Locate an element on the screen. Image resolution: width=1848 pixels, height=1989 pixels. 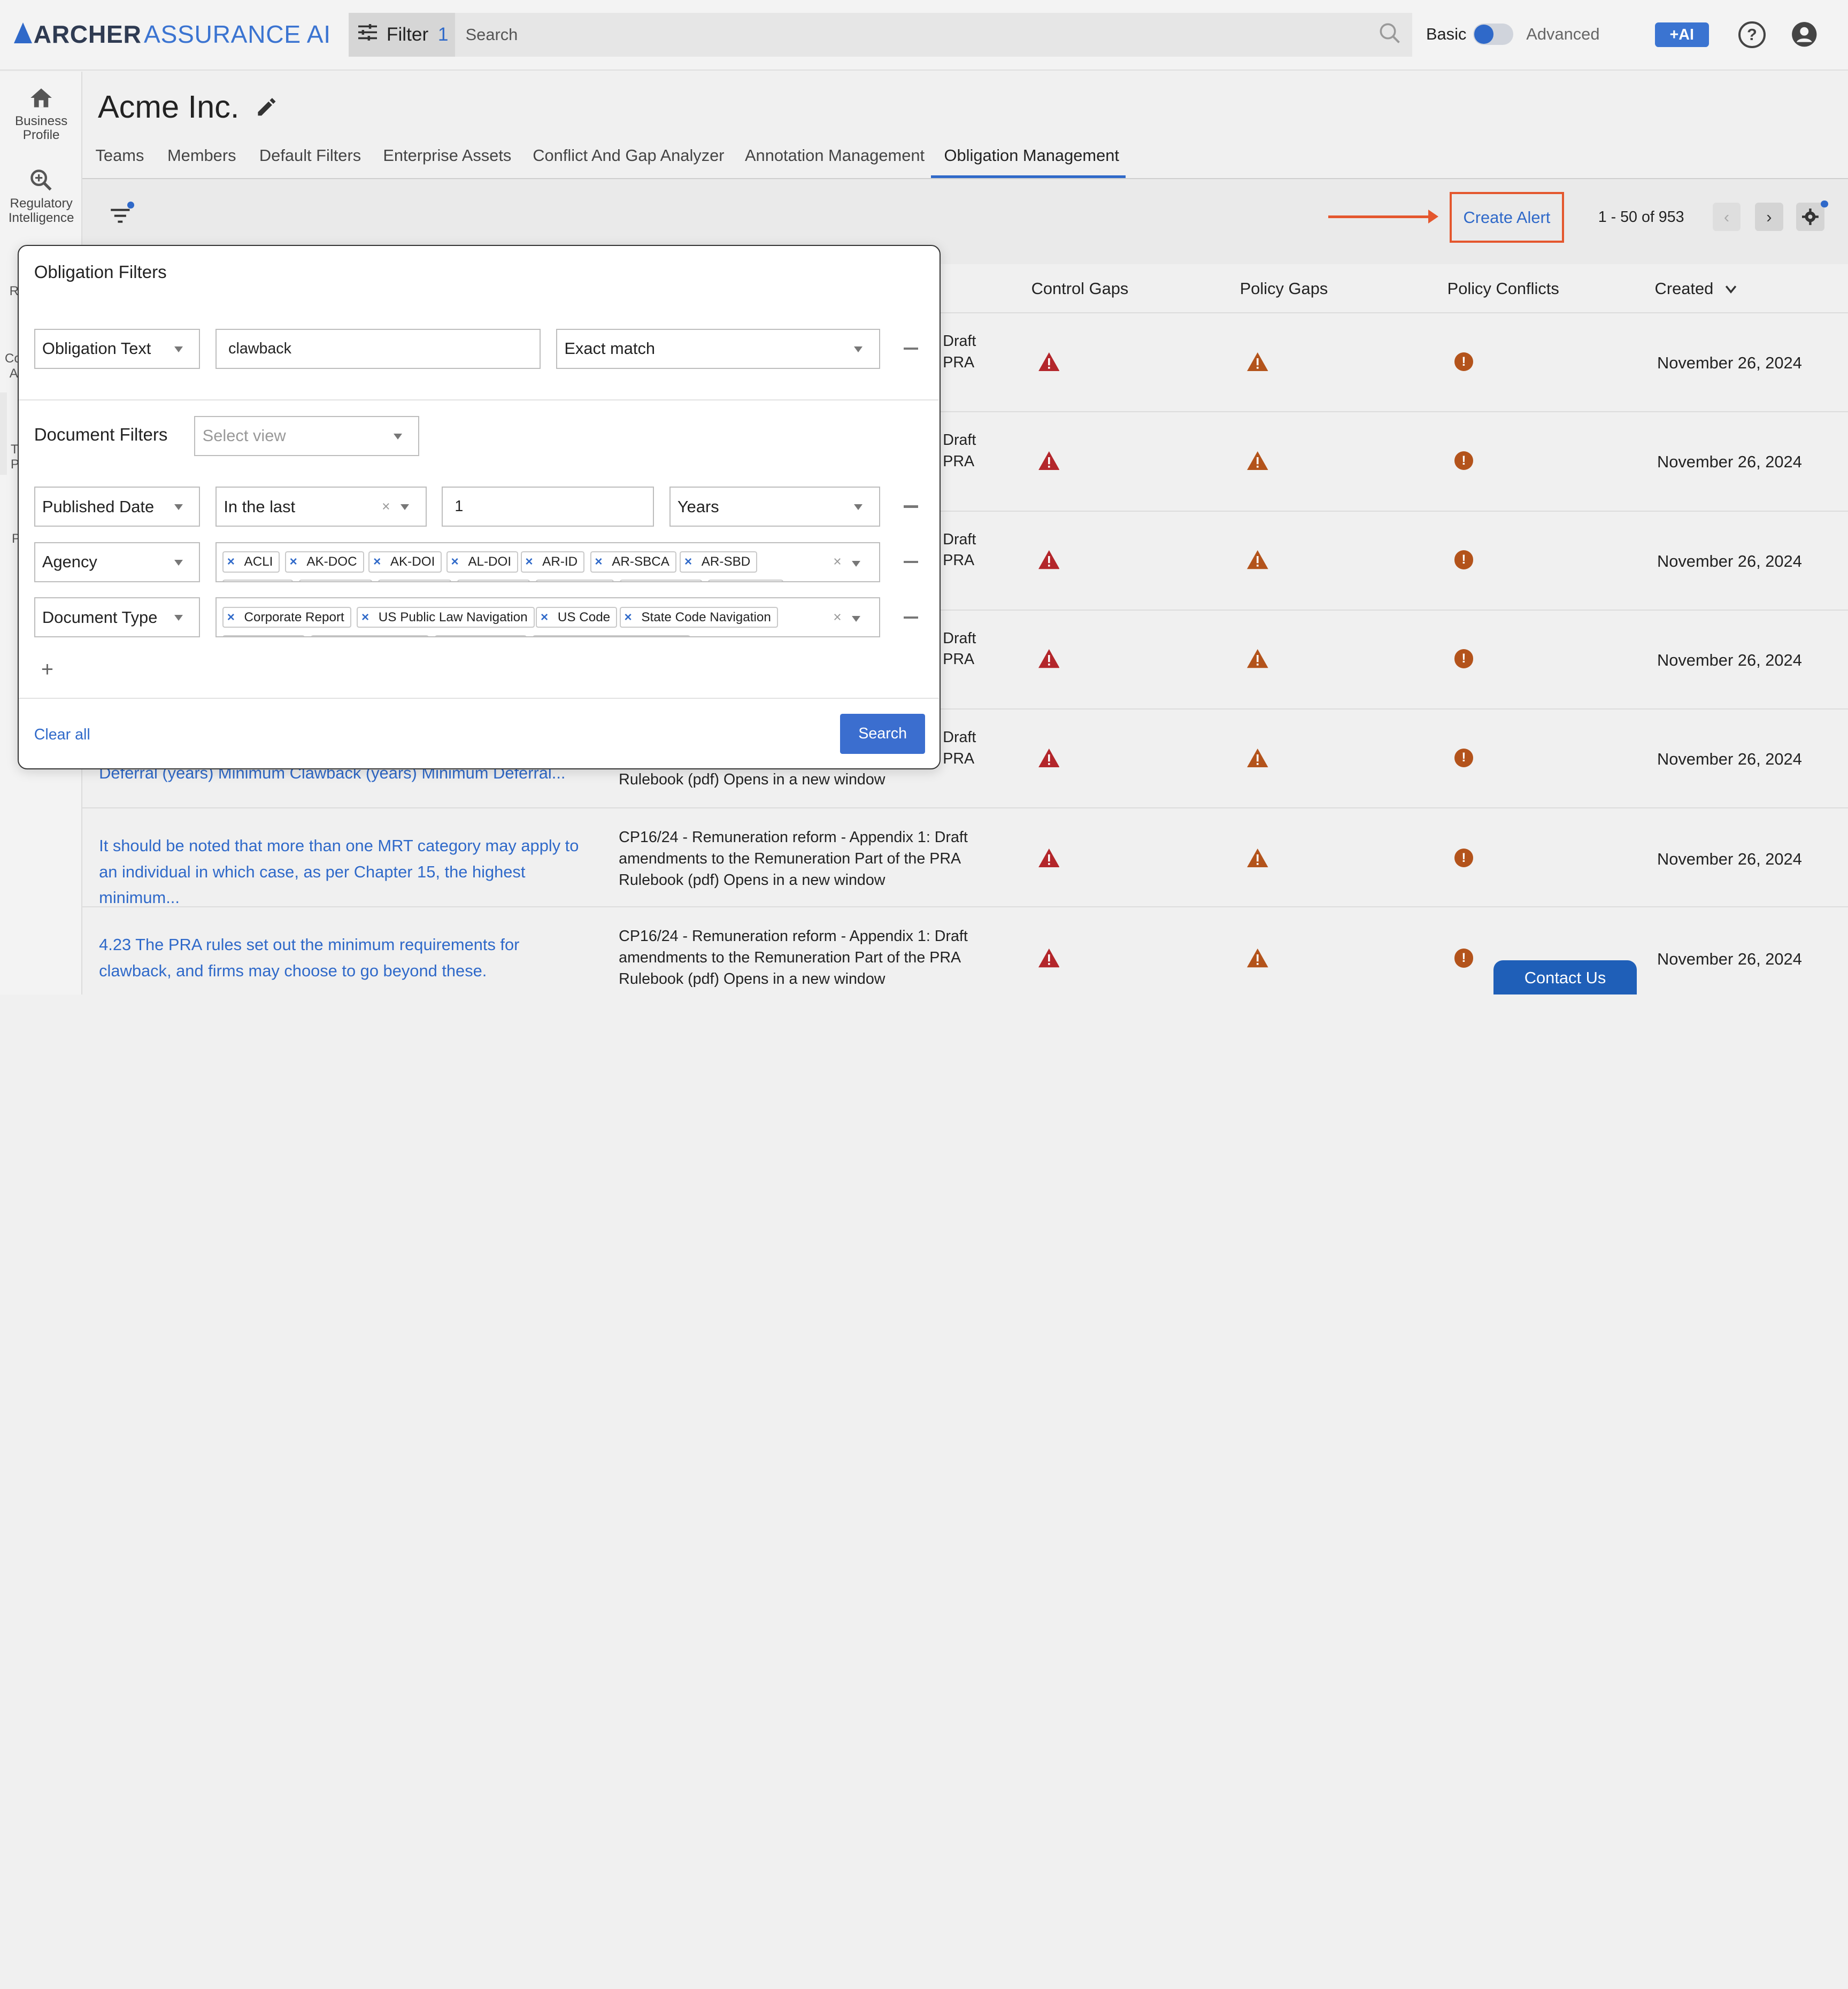
doctype-chip: × Corporate Report is located at coordinates (286, 617).